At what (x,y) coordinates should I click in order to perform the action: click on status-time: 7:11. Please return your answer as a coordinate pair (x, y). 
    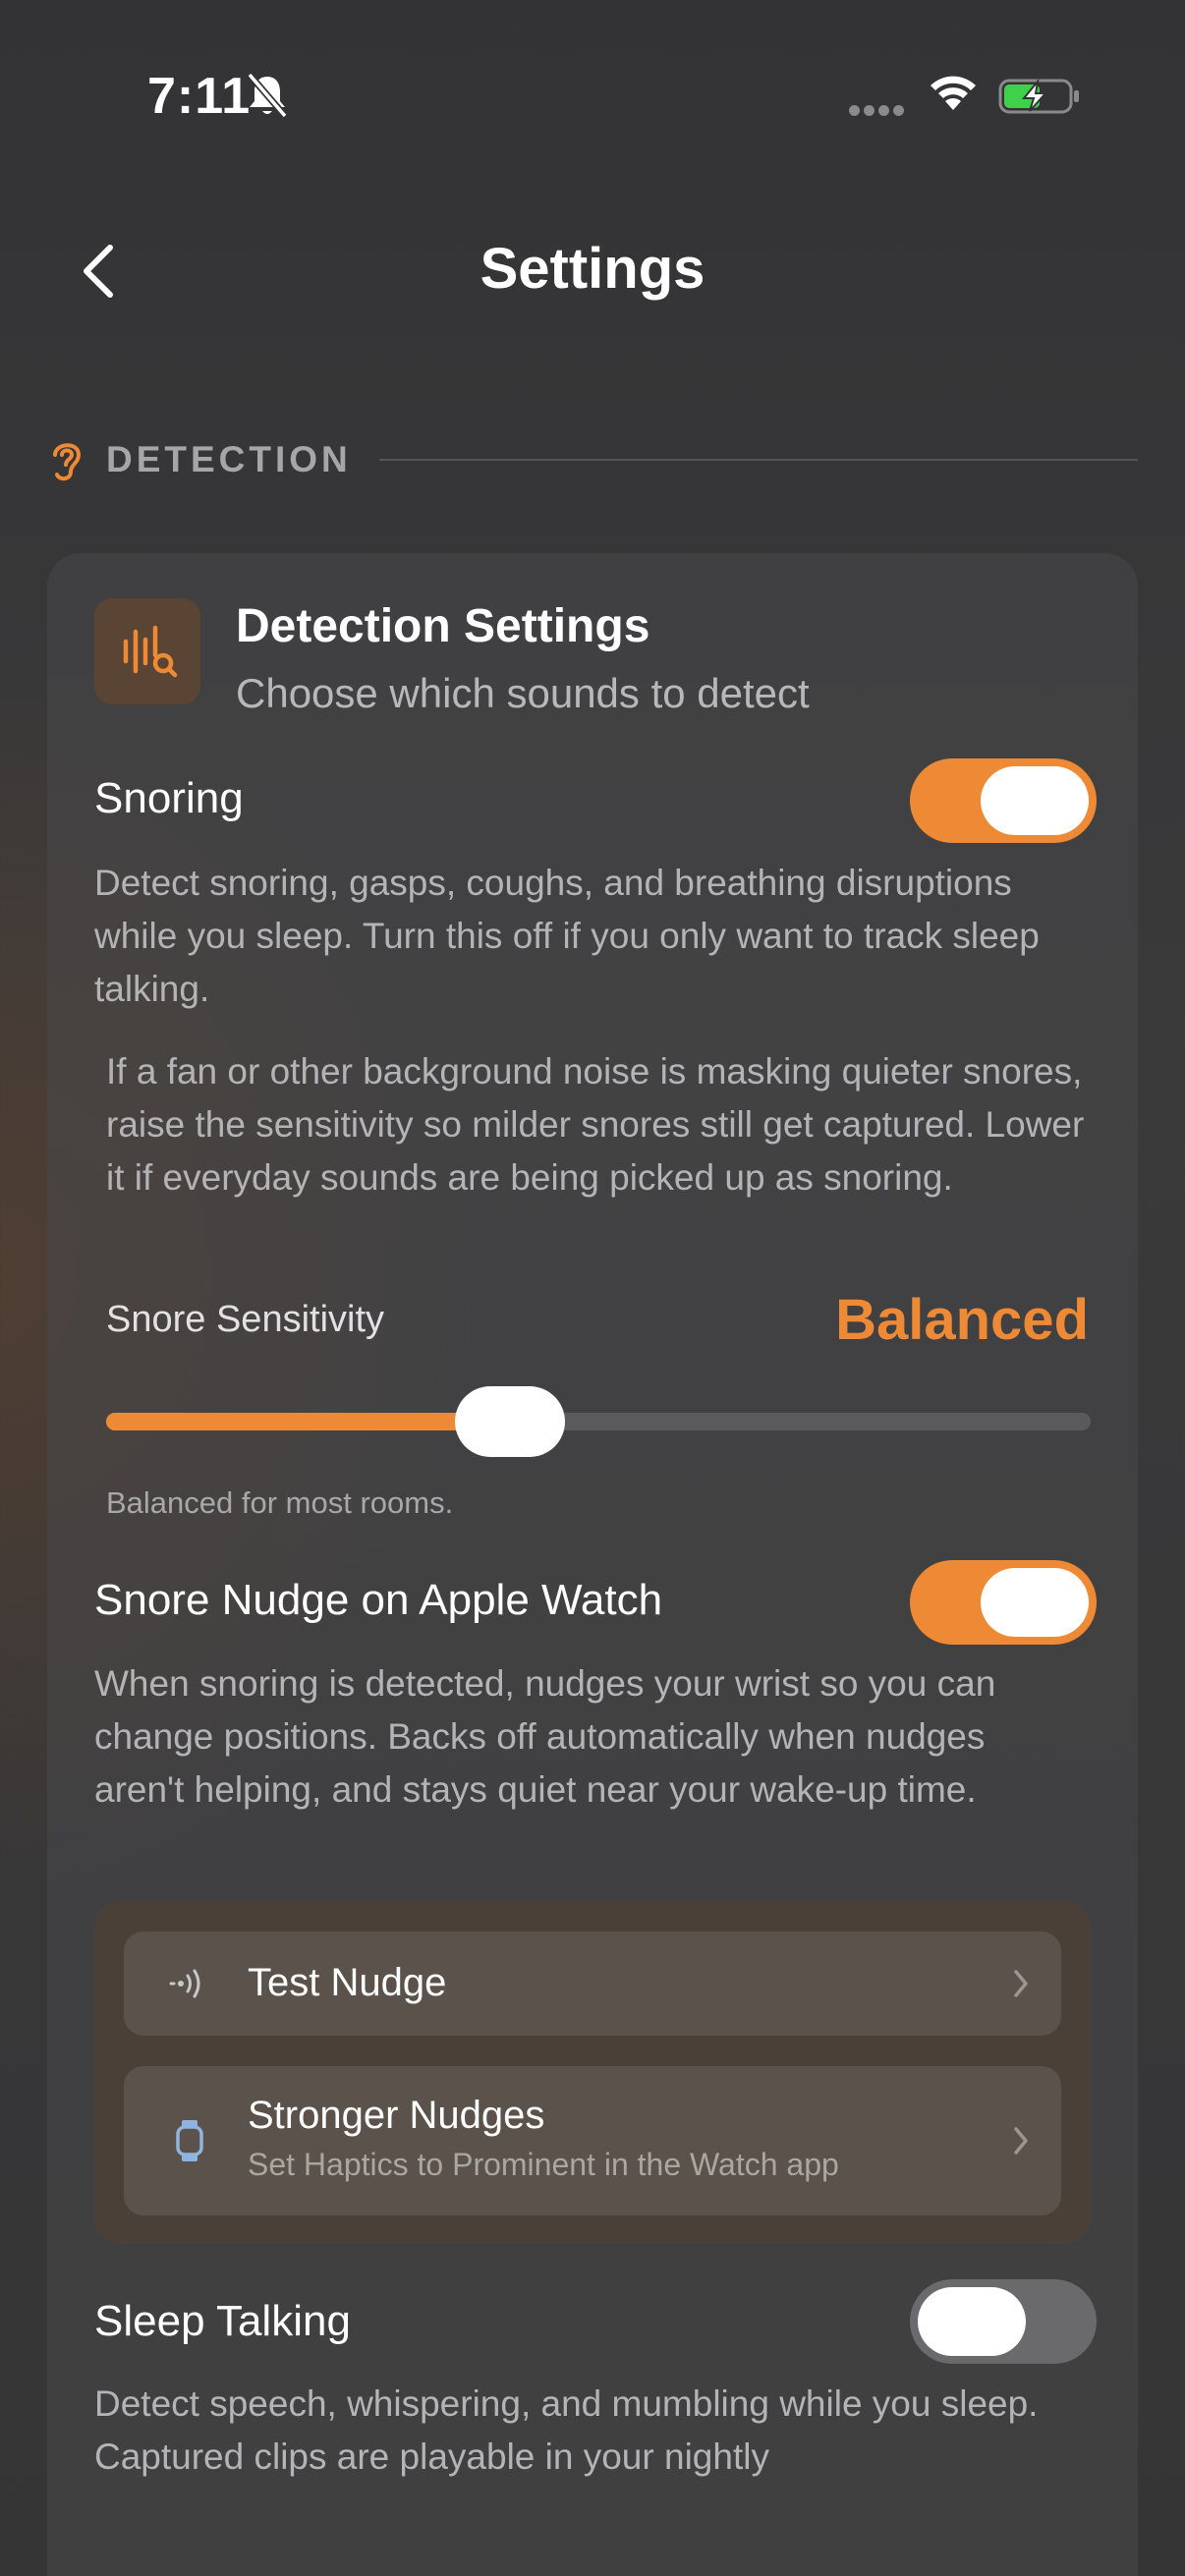
    Looking at the image, I should click on (200, 96).